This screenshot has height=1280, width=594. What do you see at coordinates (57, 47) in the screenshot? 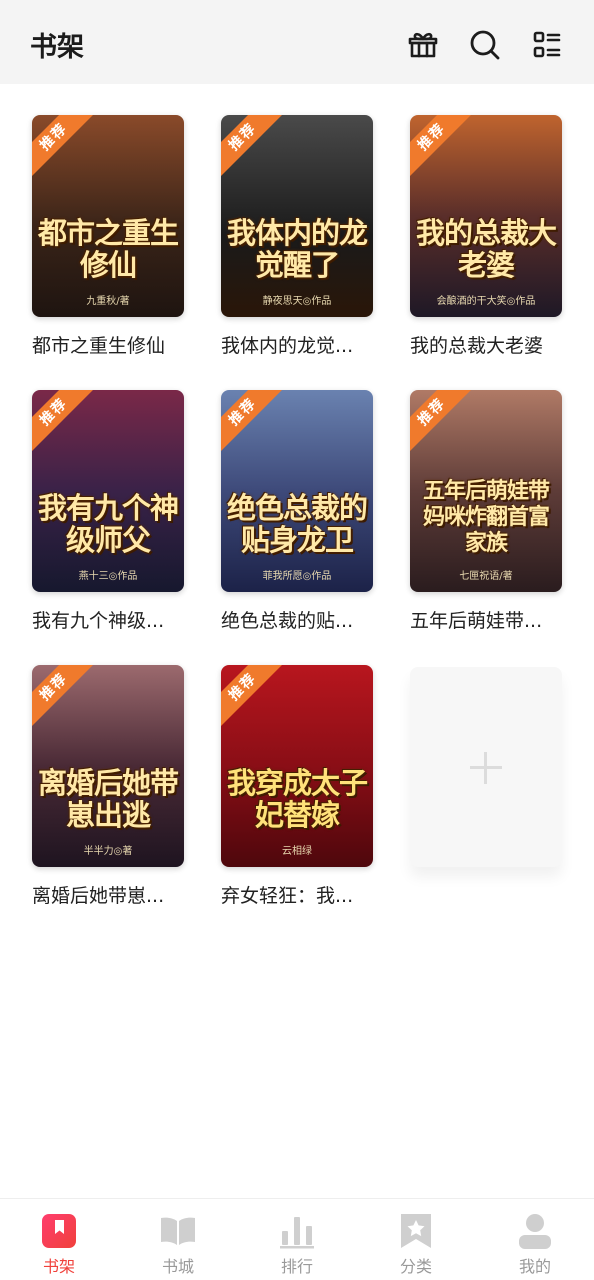
I see `page-title: 书架` at bounding box center [57, 47].